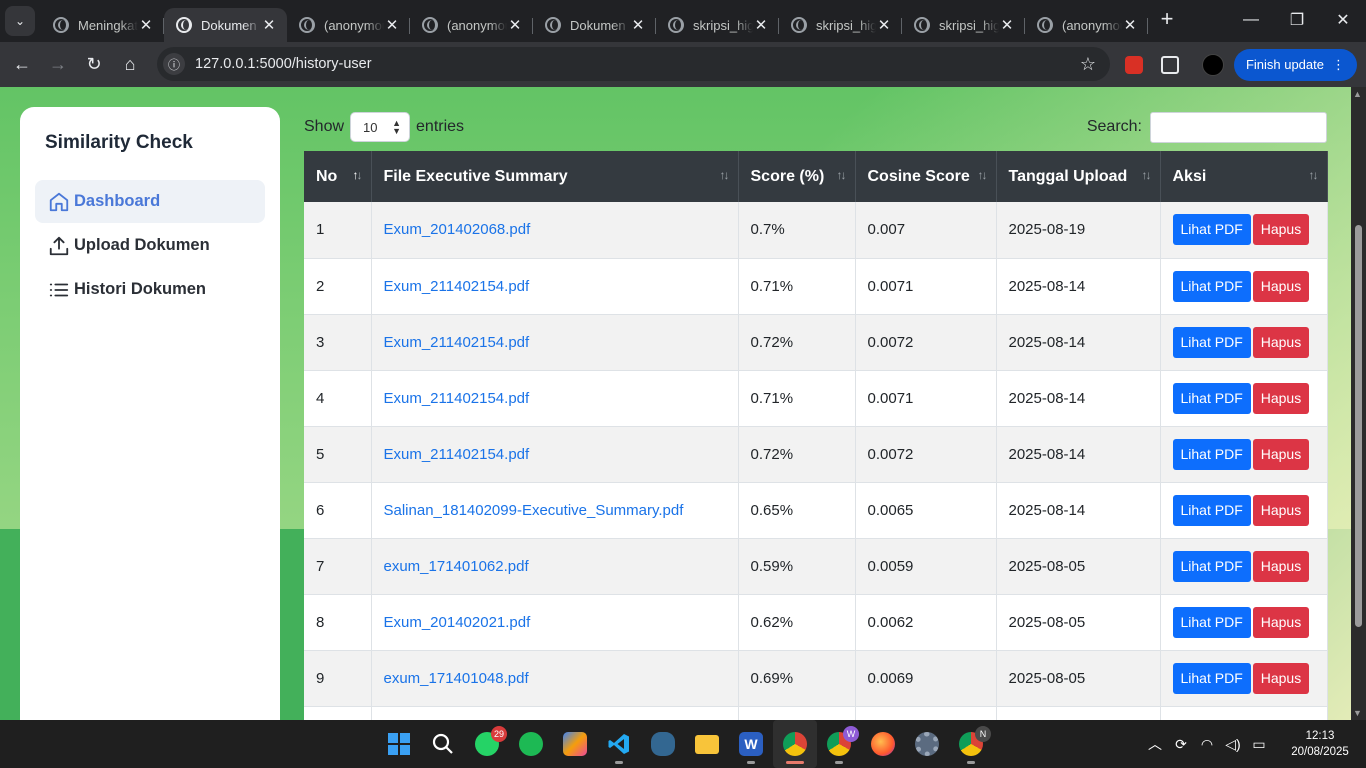 The height and width of the screenshot is (768, 1366). I want to click on reload-button: ↻, so click(94, 65).